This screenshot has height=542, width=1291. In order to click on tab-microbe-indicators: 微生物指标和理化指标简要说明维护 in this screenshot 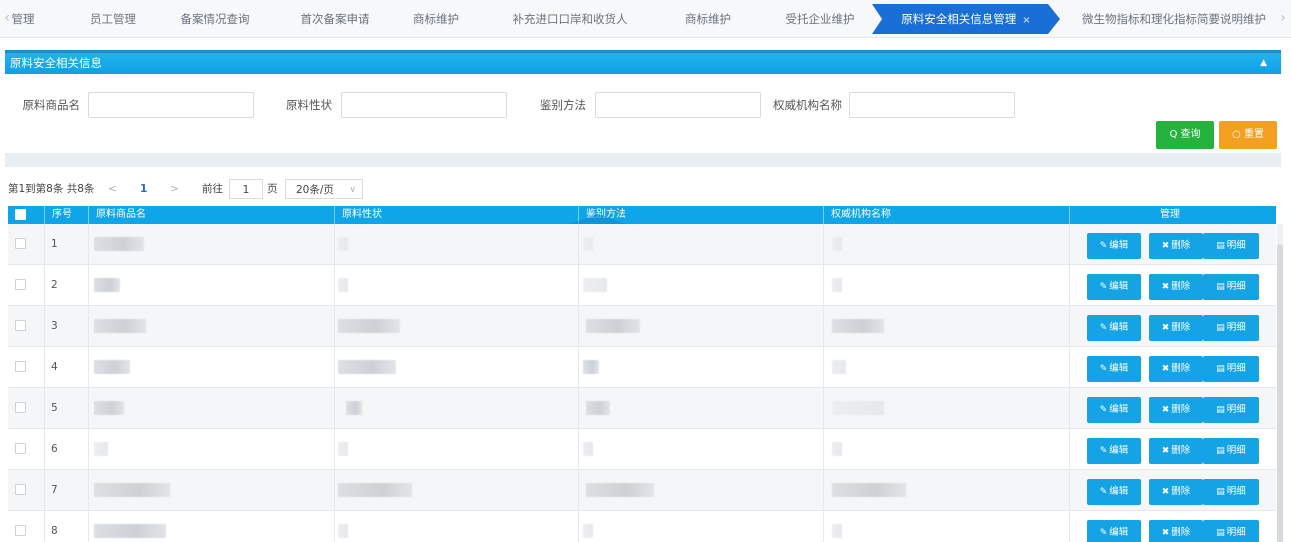, I will do `click(1174, 19)`.